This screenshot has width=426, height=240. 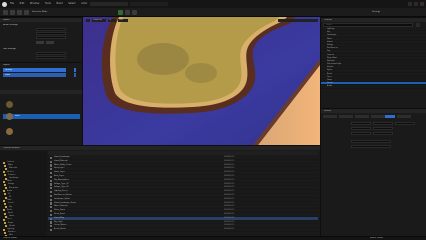 What do you see at coordinates (361, 123) in the screenshot?
I see `details-location-x` at bounding box center [361, 123].